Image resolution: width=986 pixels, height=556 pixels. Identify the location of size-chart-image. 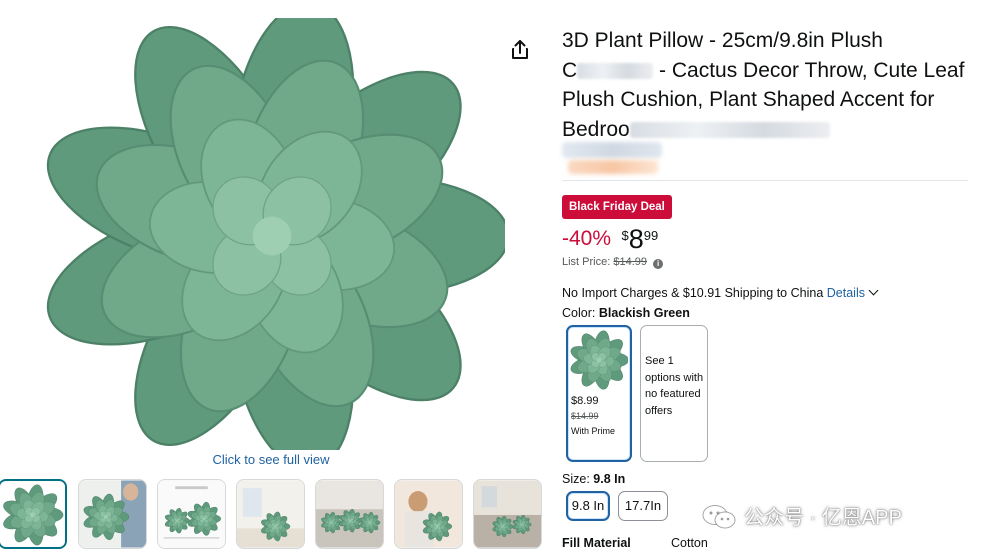
(191, 514).